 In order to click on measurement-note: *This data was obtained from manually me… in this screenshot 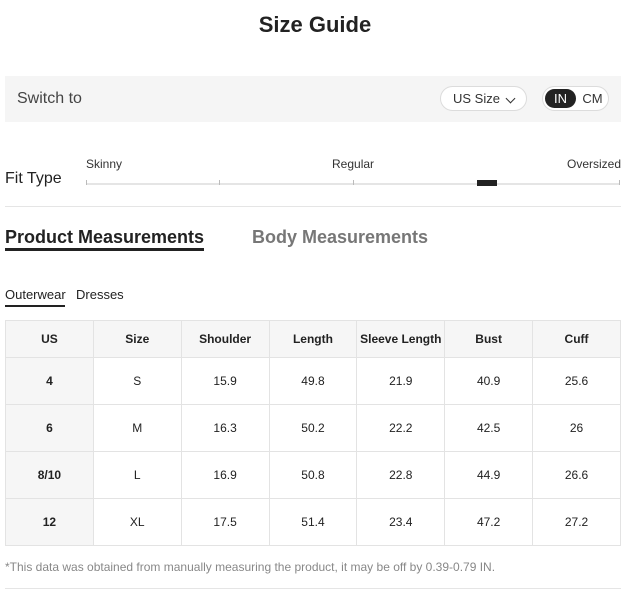, I will do `click(250, 567)`.